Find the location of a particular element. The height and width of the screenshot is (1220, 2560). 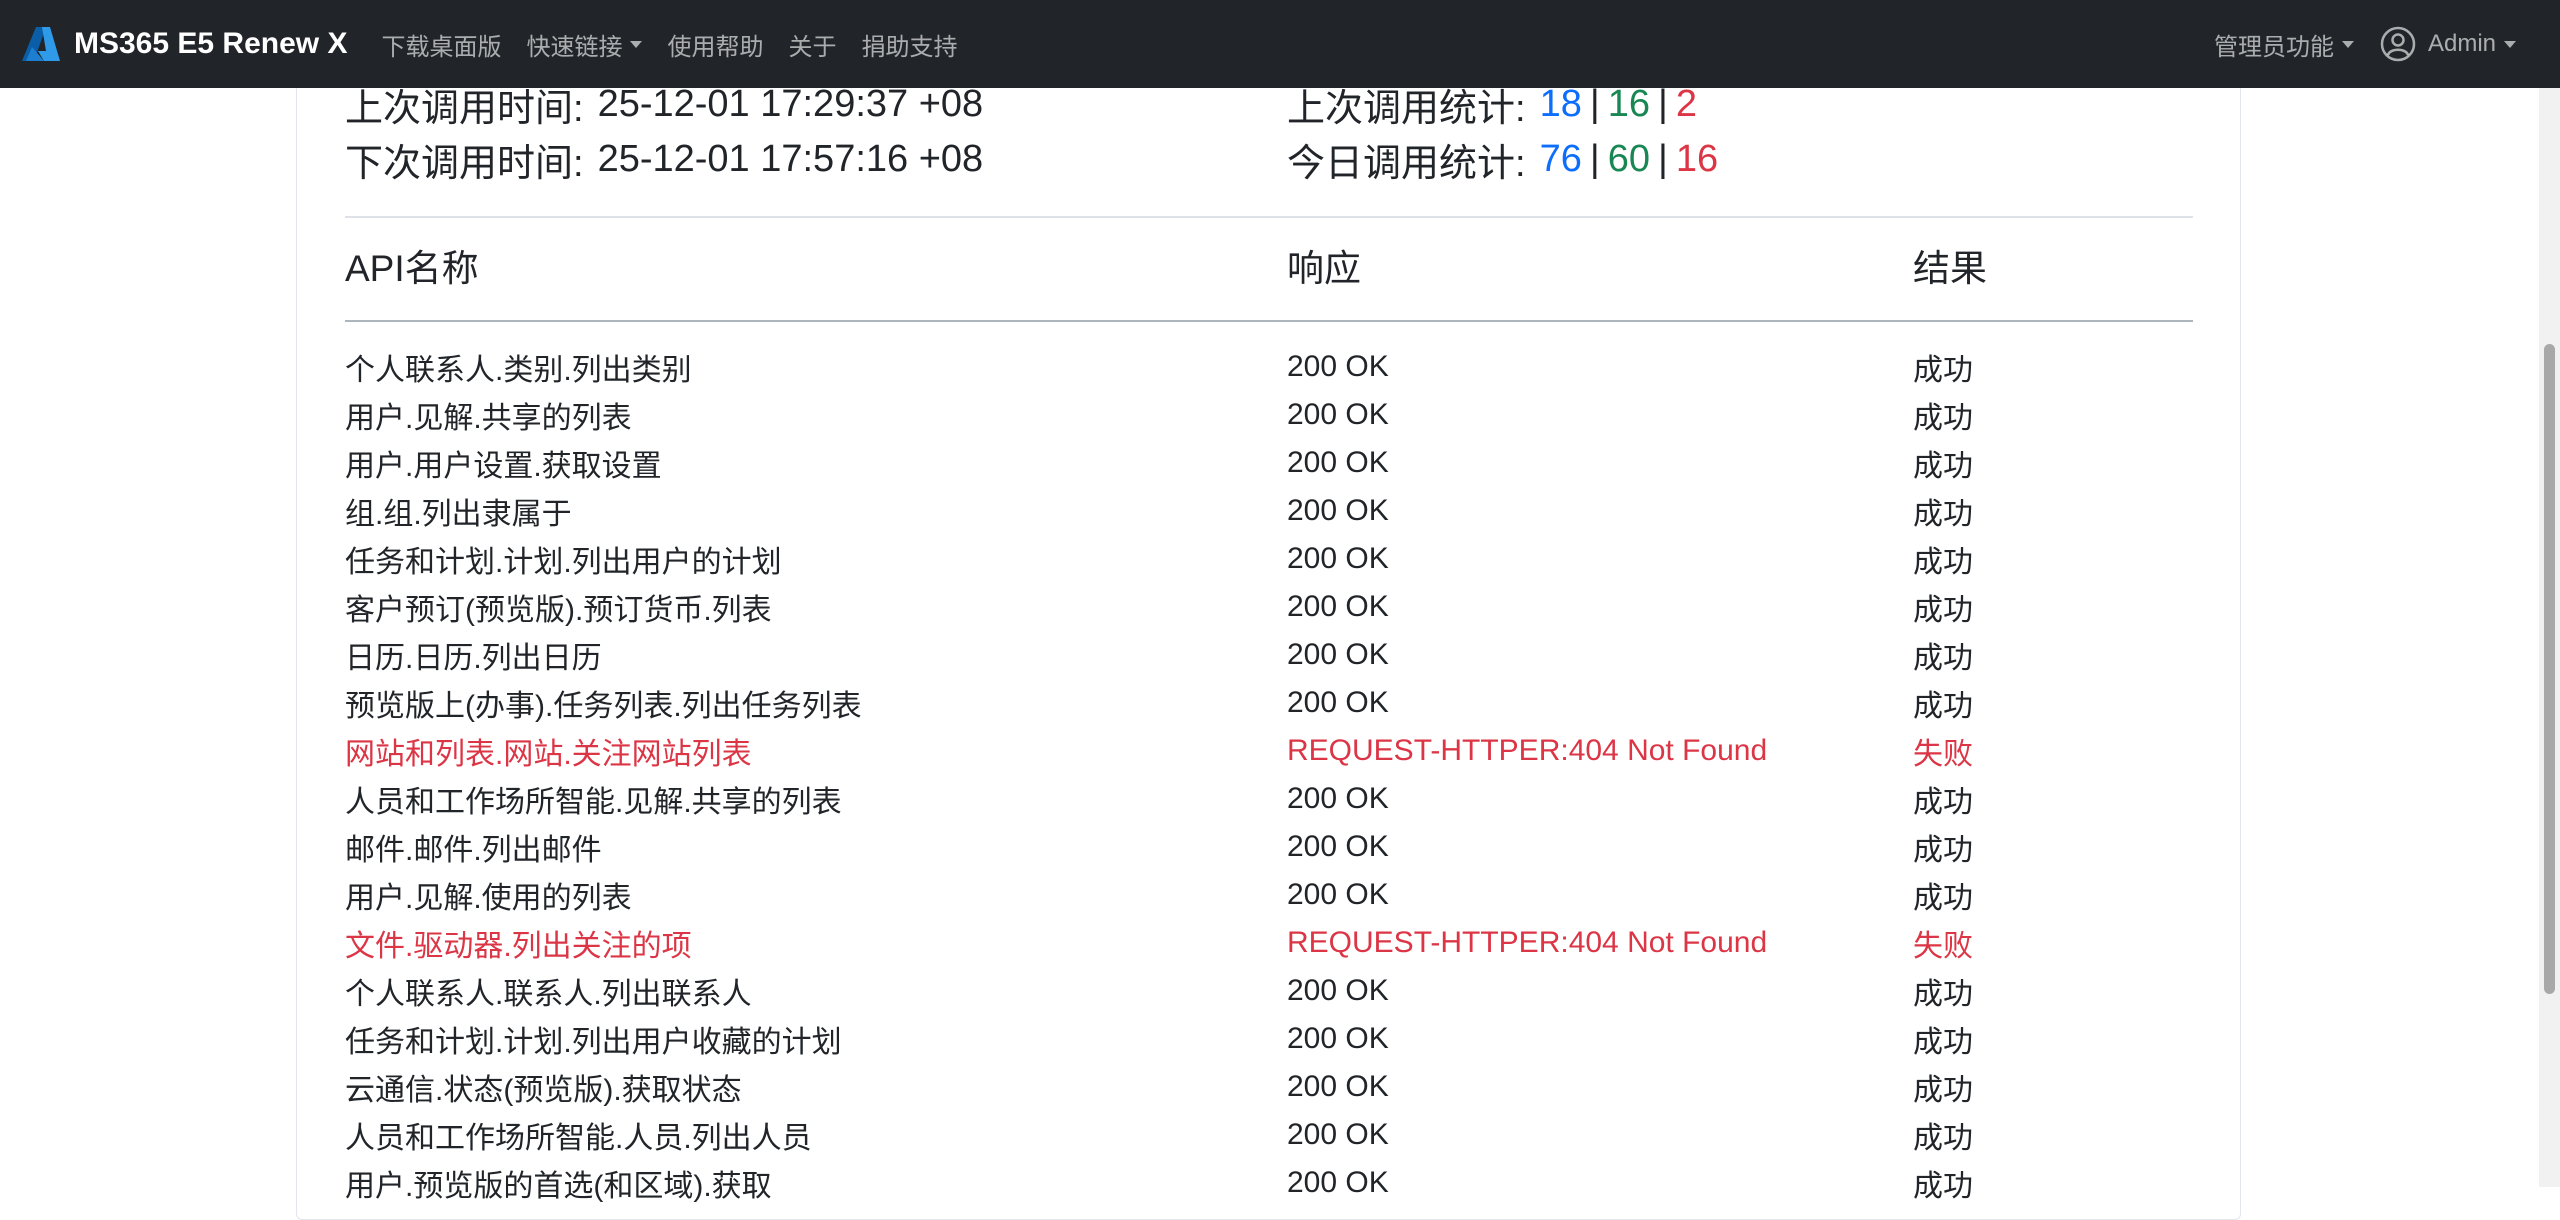

today-stats-total: 76 is located at coordinates (1560, 158).